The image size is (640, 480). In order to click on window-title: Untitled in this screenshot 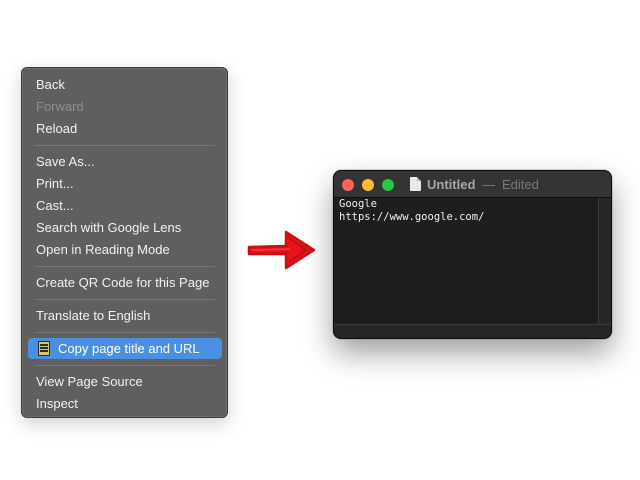, I will do `click(451, 184)`.